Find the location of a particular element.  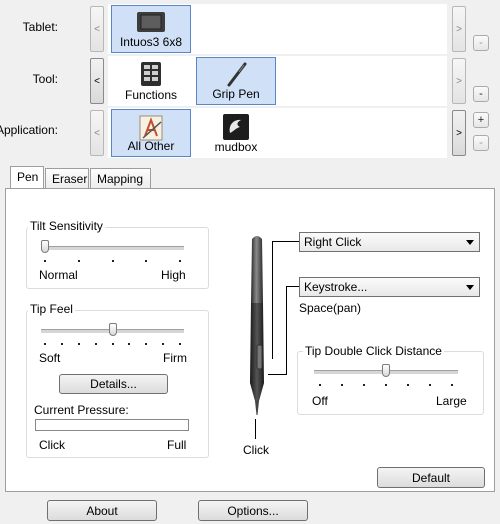

application-add-button: + is located at coordinates (481, 120).